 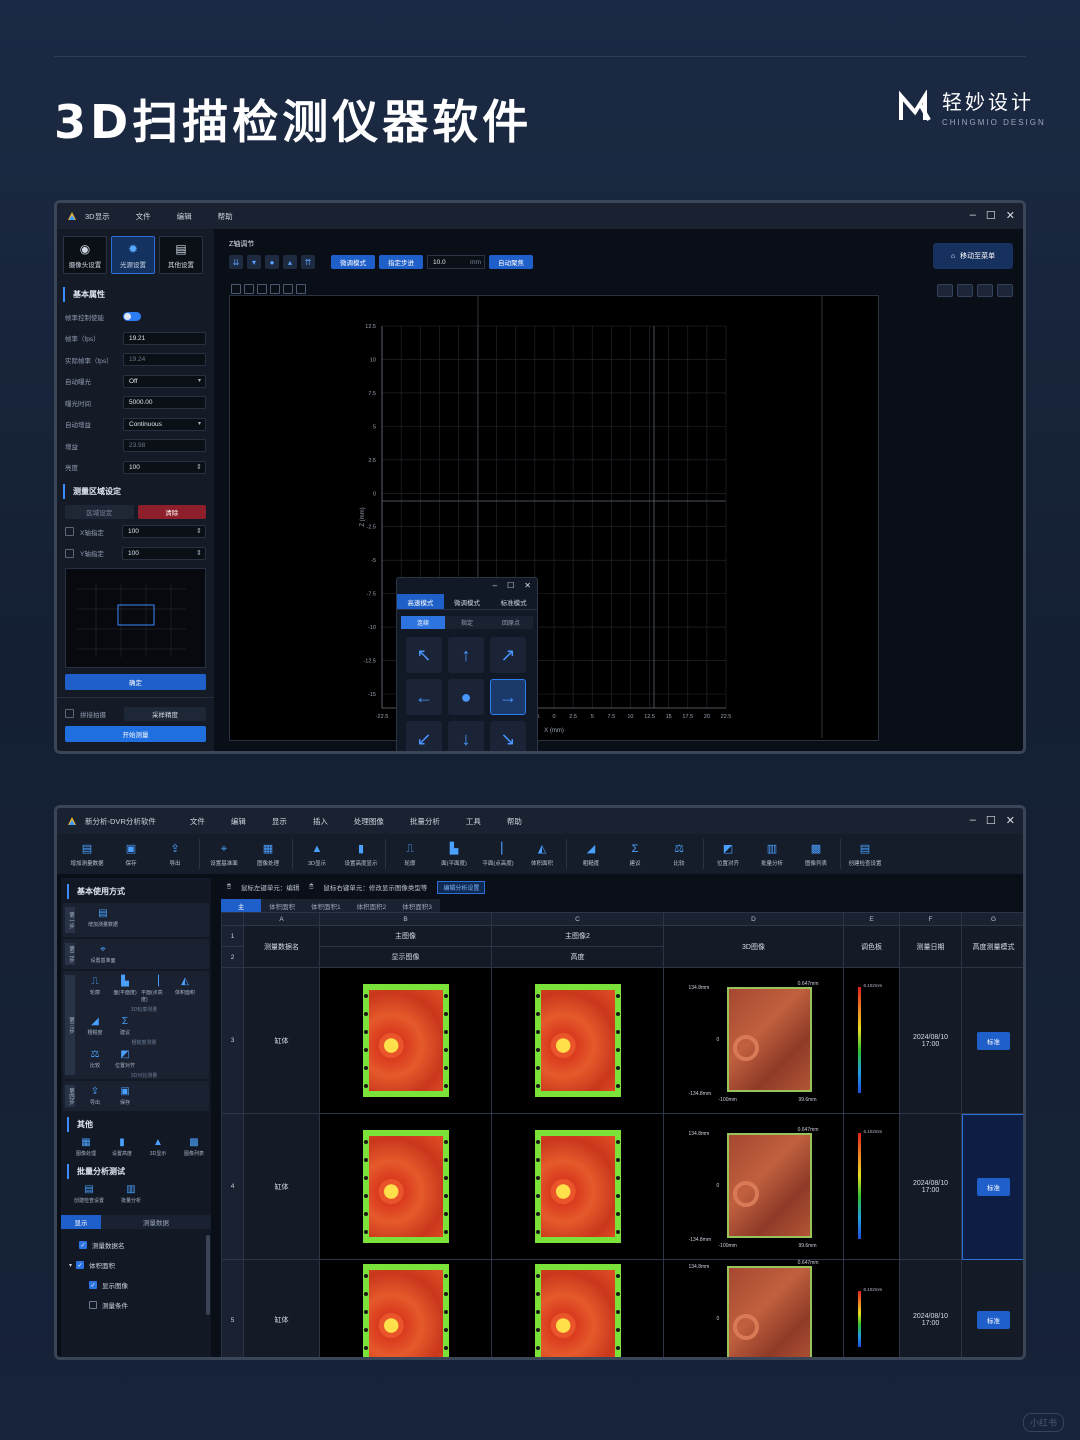 I want to click on stitch-checkbox, so click(x=69, y=714).